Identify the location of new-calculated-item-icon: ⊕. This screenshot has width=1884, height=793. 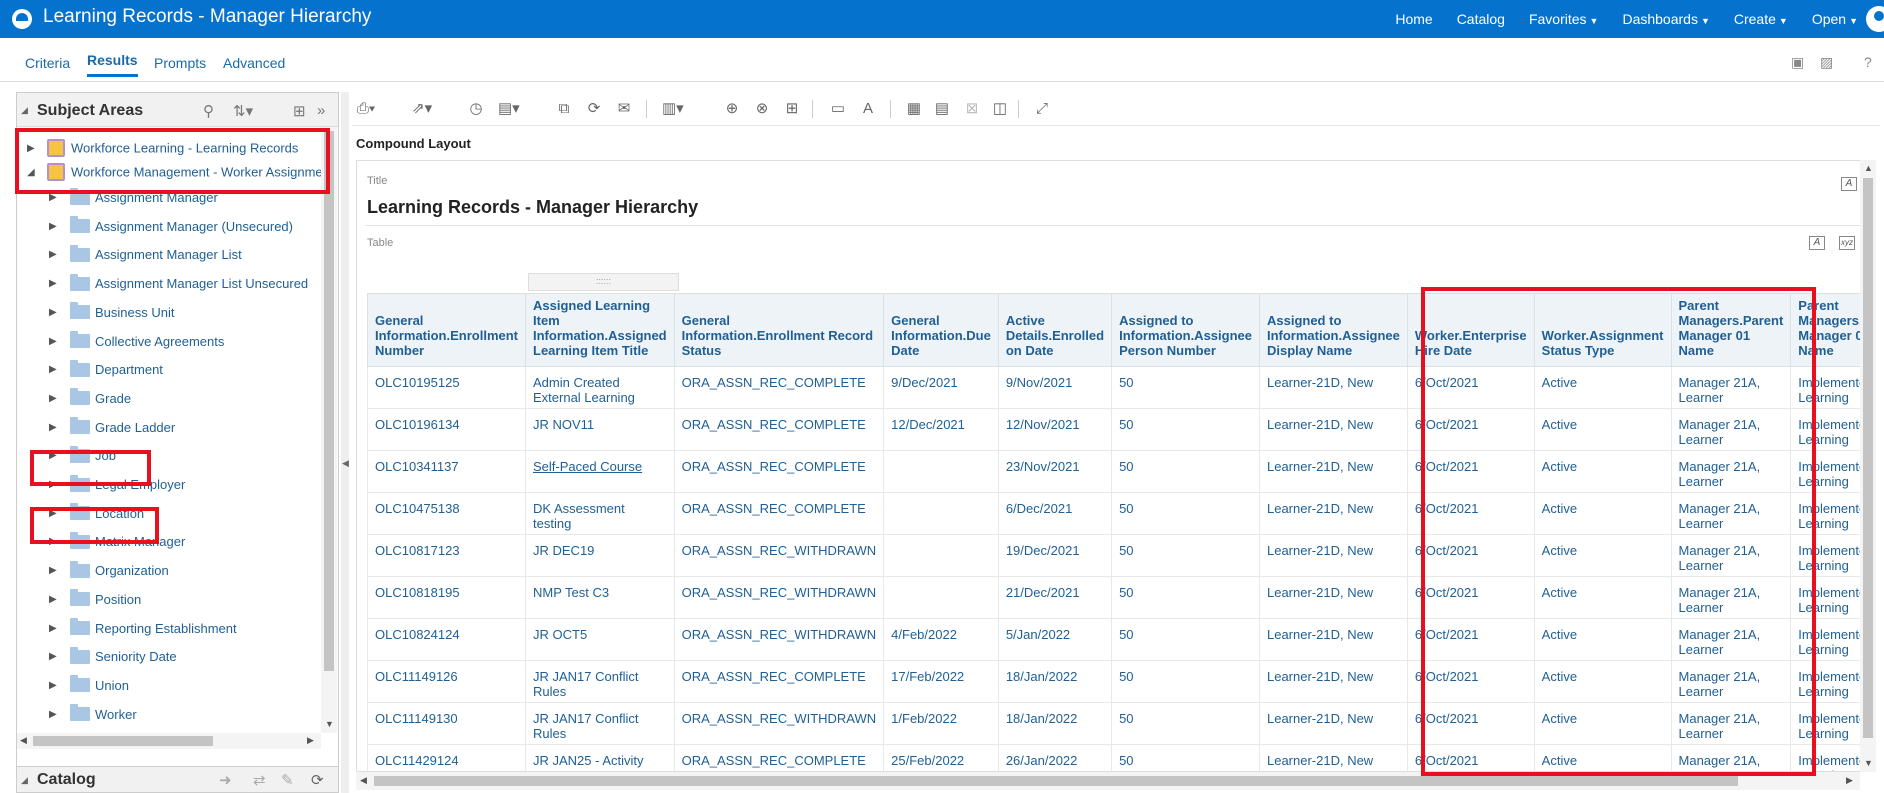
(732, 109).